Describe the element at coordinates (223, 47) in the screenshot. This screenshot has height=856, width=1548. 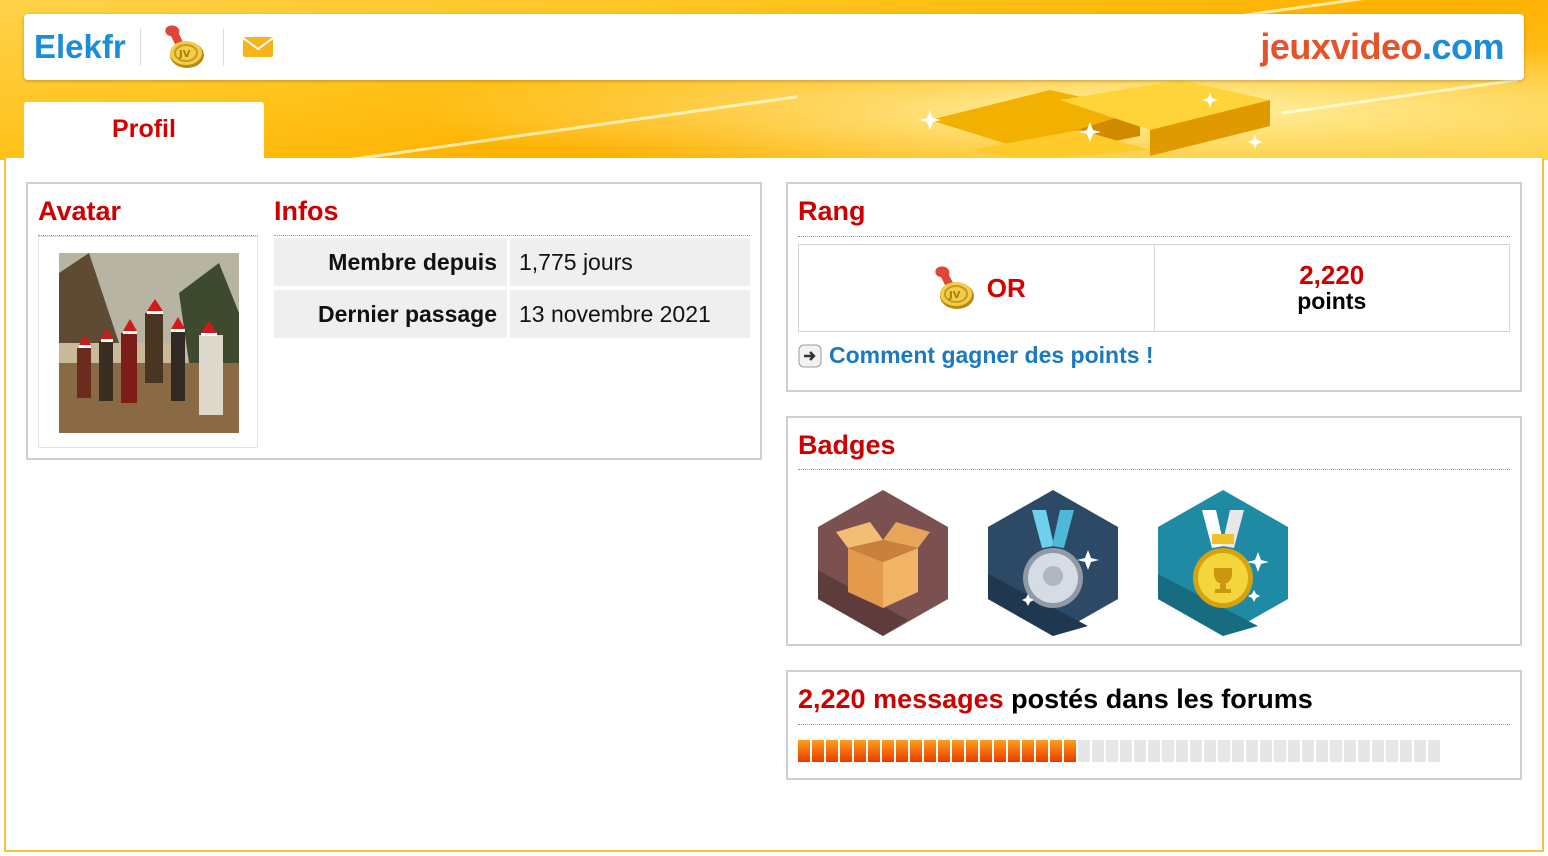
I see `separator` at that location.